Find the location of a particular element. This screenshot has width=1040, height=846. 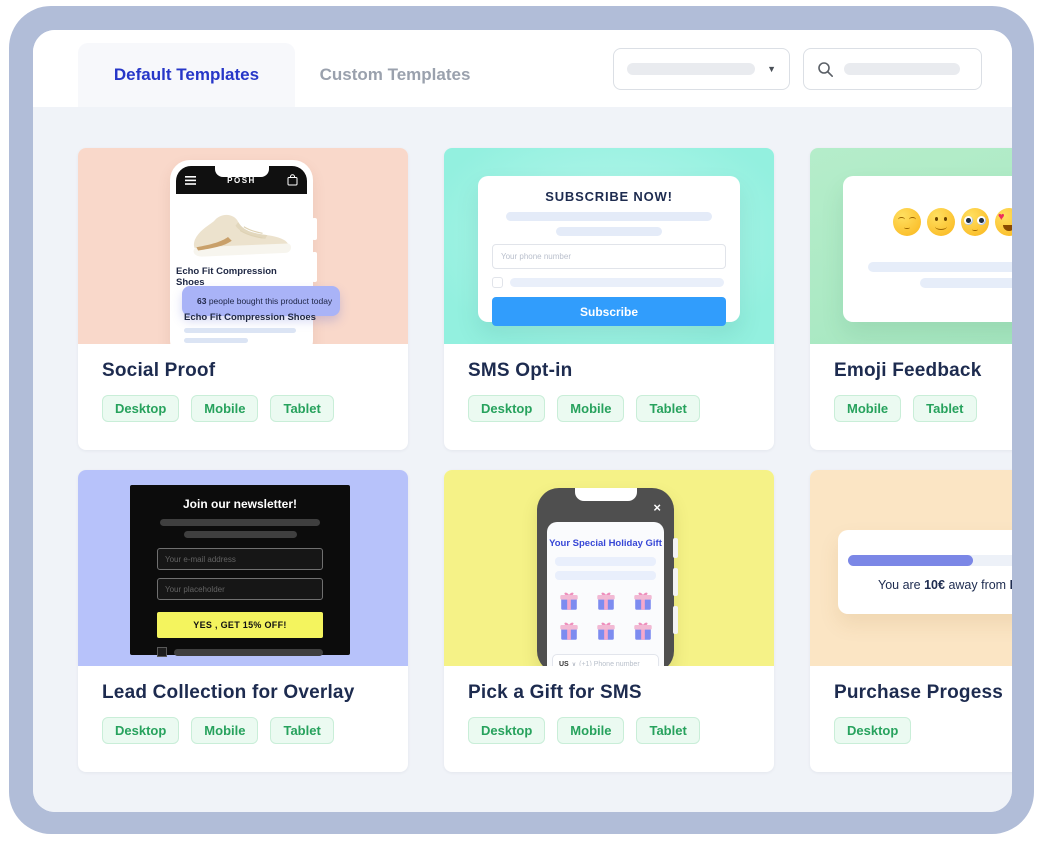

feedback-modal: ♥♥ is located at coordinates (927, 249).